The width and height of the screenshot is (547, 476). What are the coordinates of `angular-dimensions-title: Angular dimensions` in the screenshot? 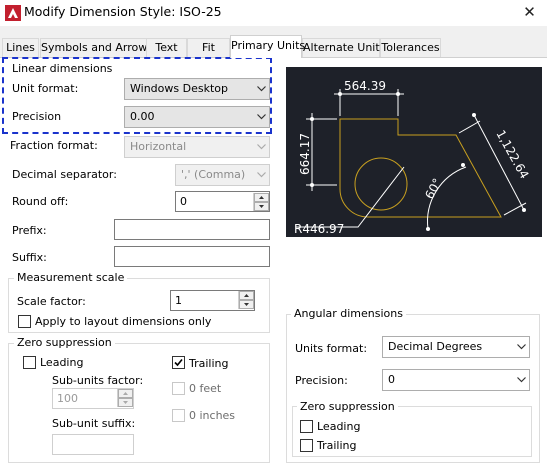 It's located at (348, 313).